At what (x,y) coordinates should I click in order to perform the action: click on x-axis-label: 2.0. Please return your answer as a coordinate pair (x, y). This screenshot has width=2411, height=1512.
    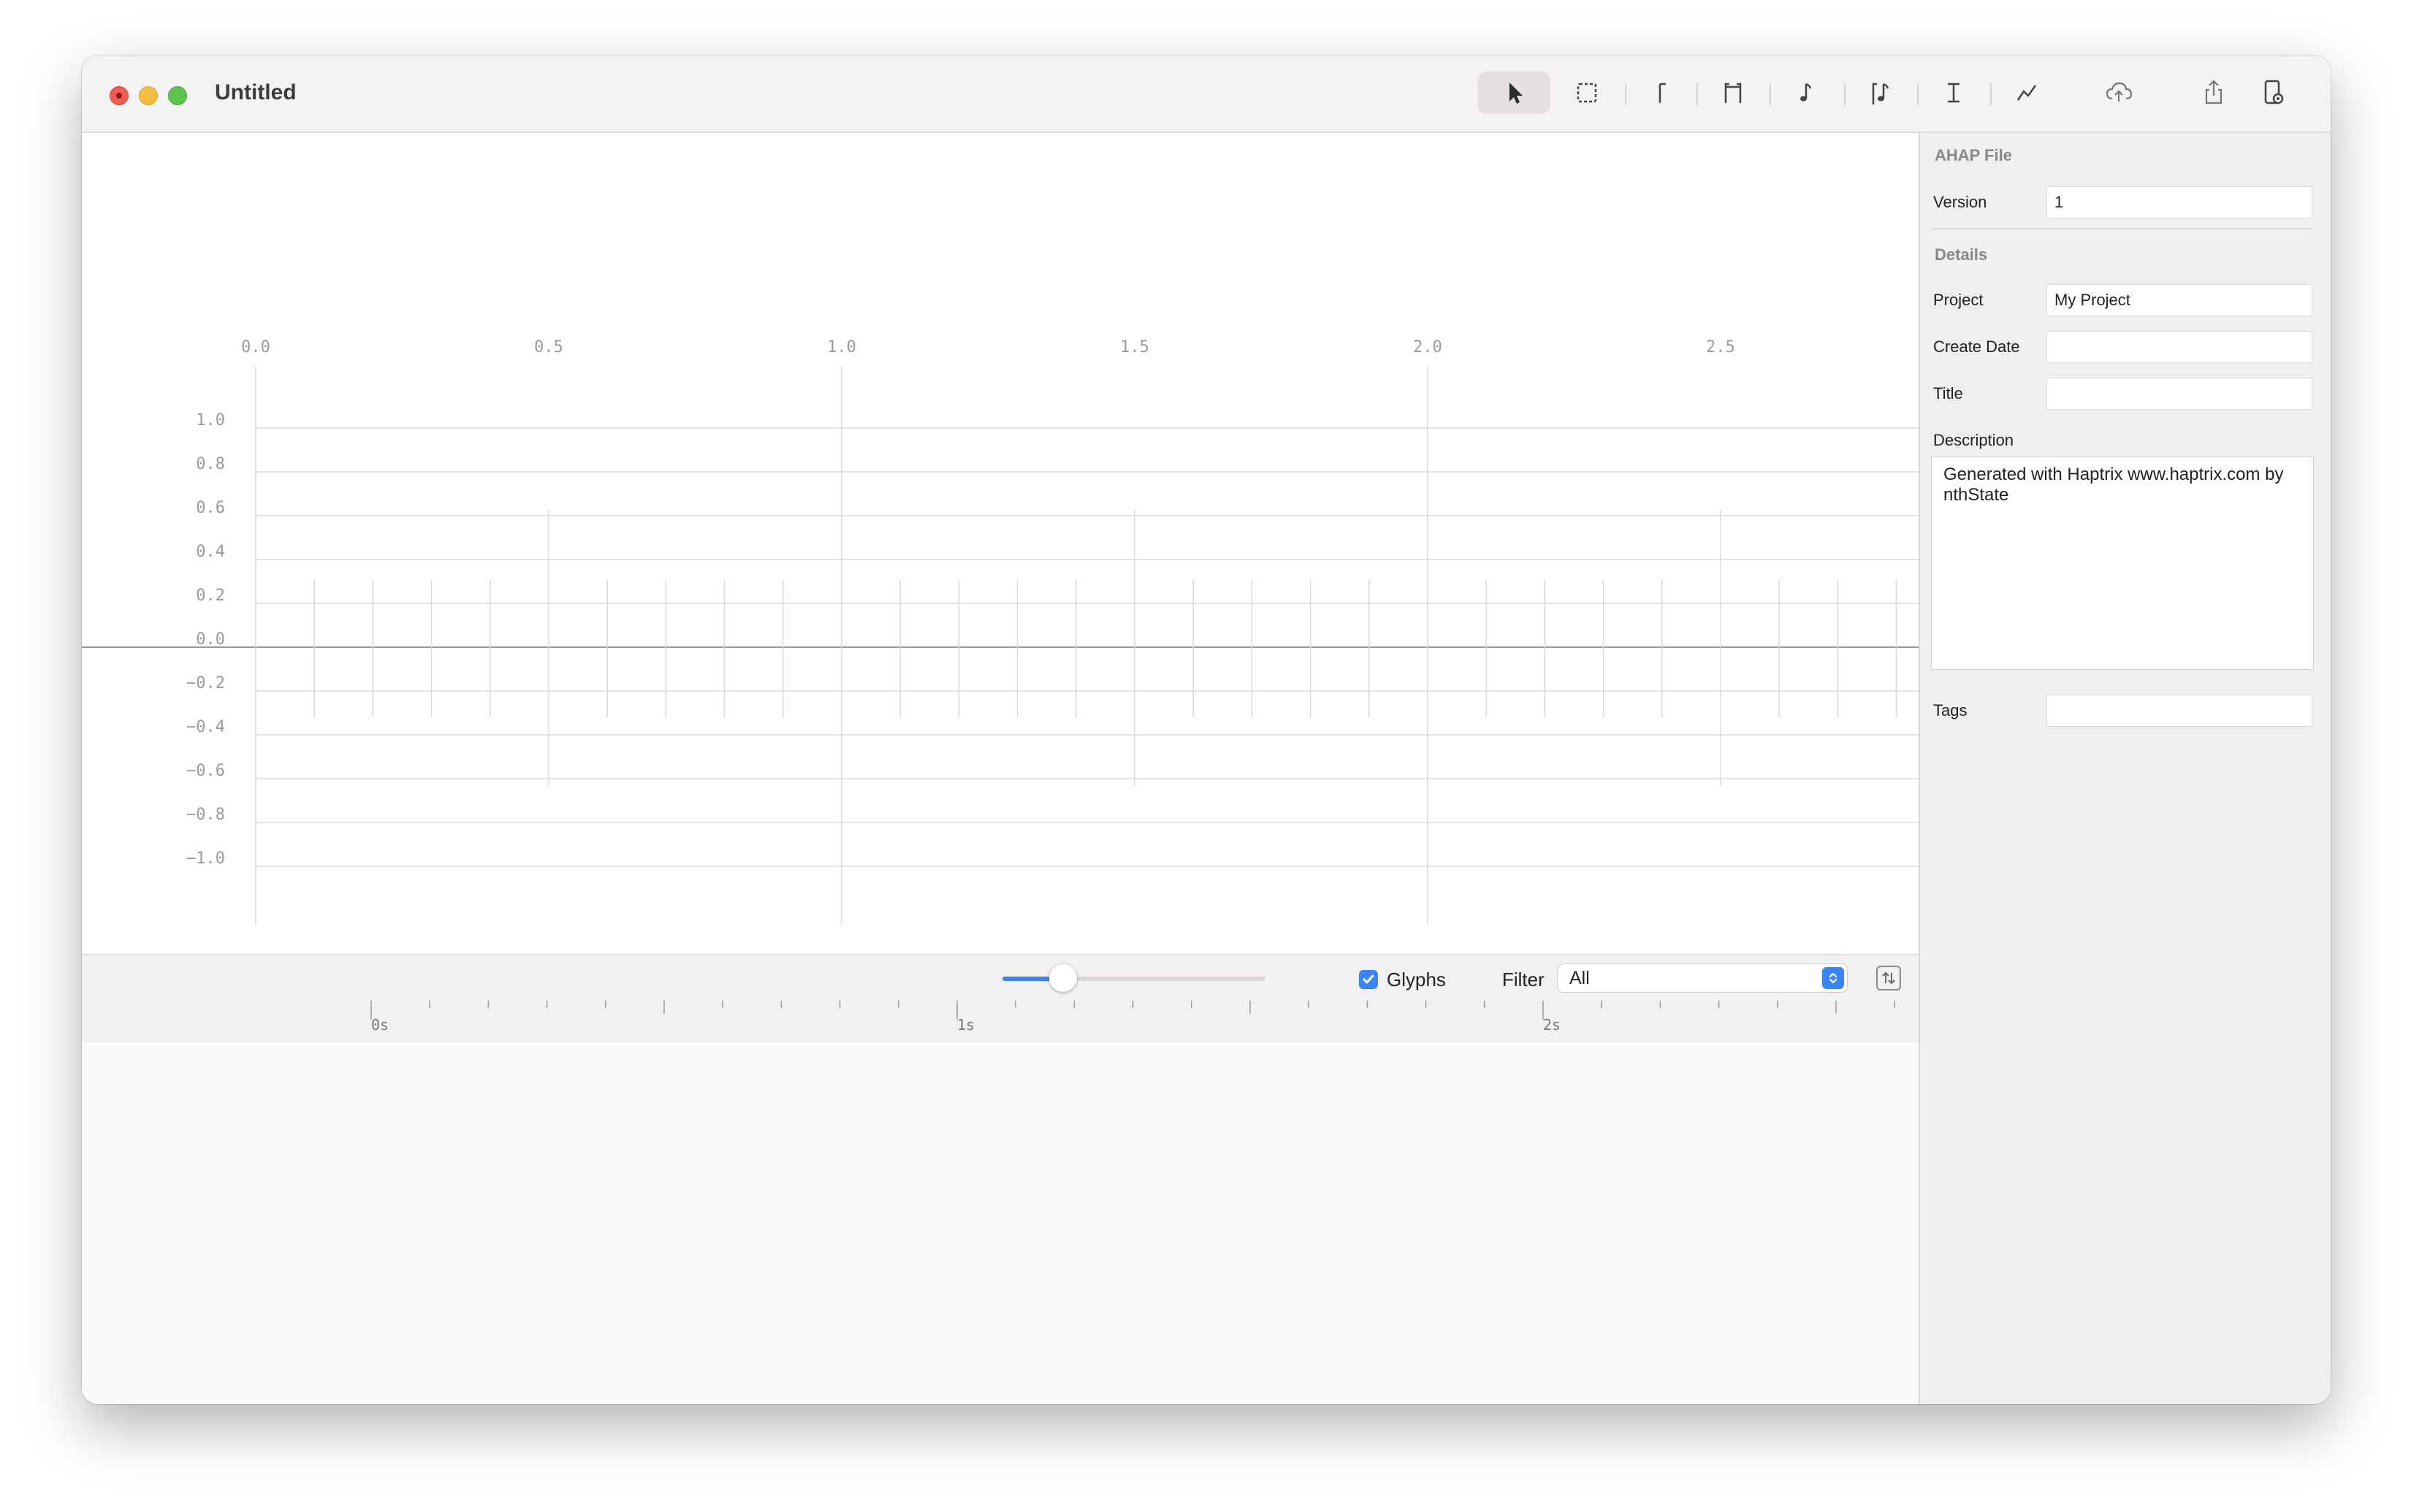
    Looking at the image, I should click on (1427, 347).